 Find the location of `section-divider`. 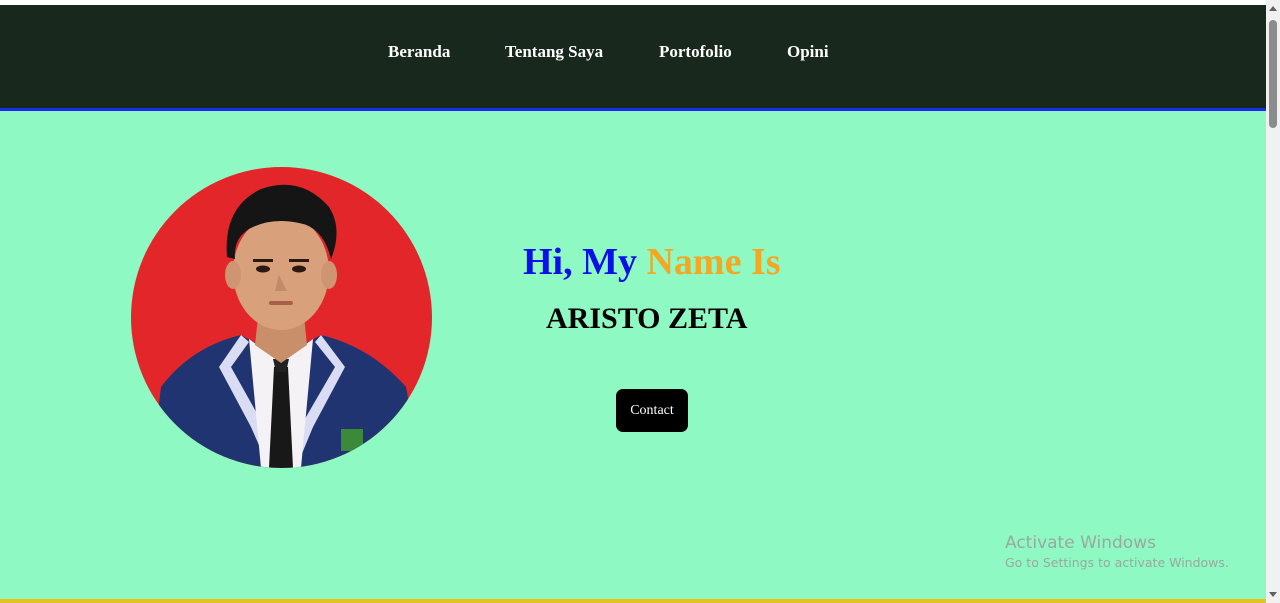

section-divider is located at coordinates (633, 601).